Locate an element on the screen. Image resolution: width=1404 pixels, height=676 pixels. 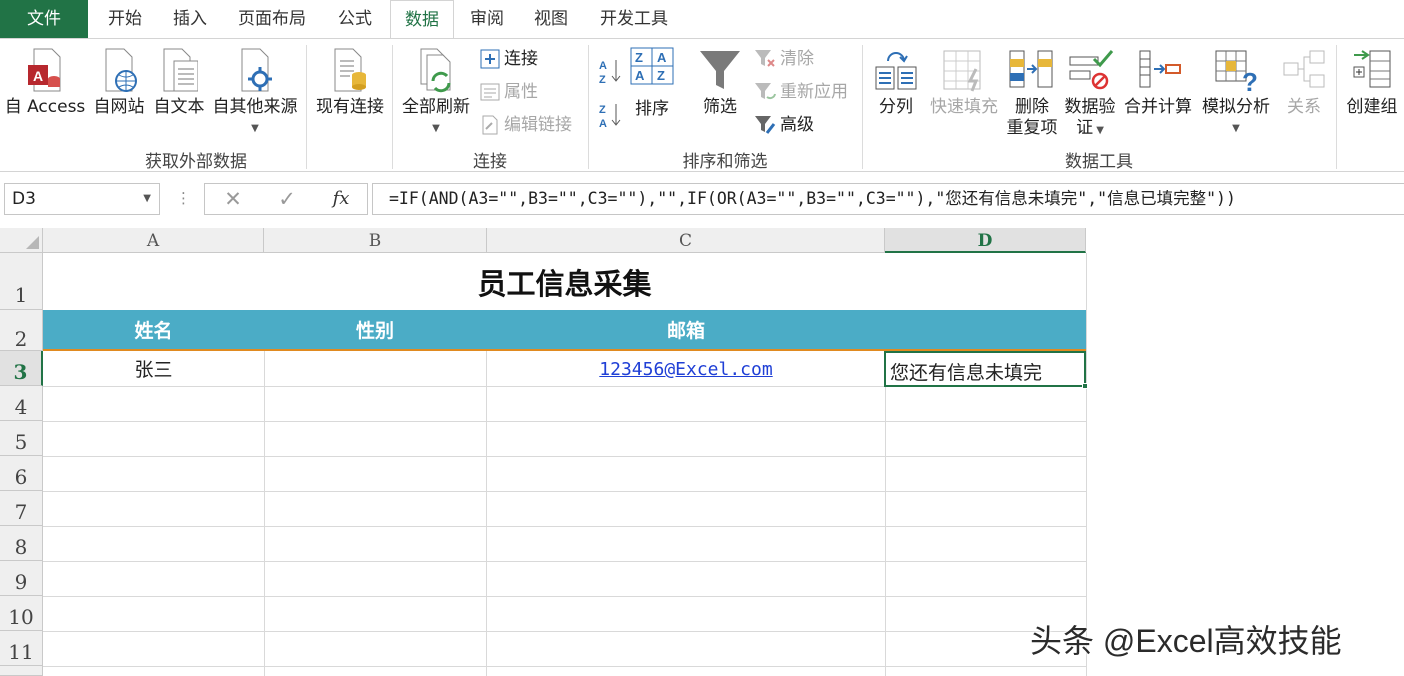
tab-view: 视图 is located at coordinates (551, 19).